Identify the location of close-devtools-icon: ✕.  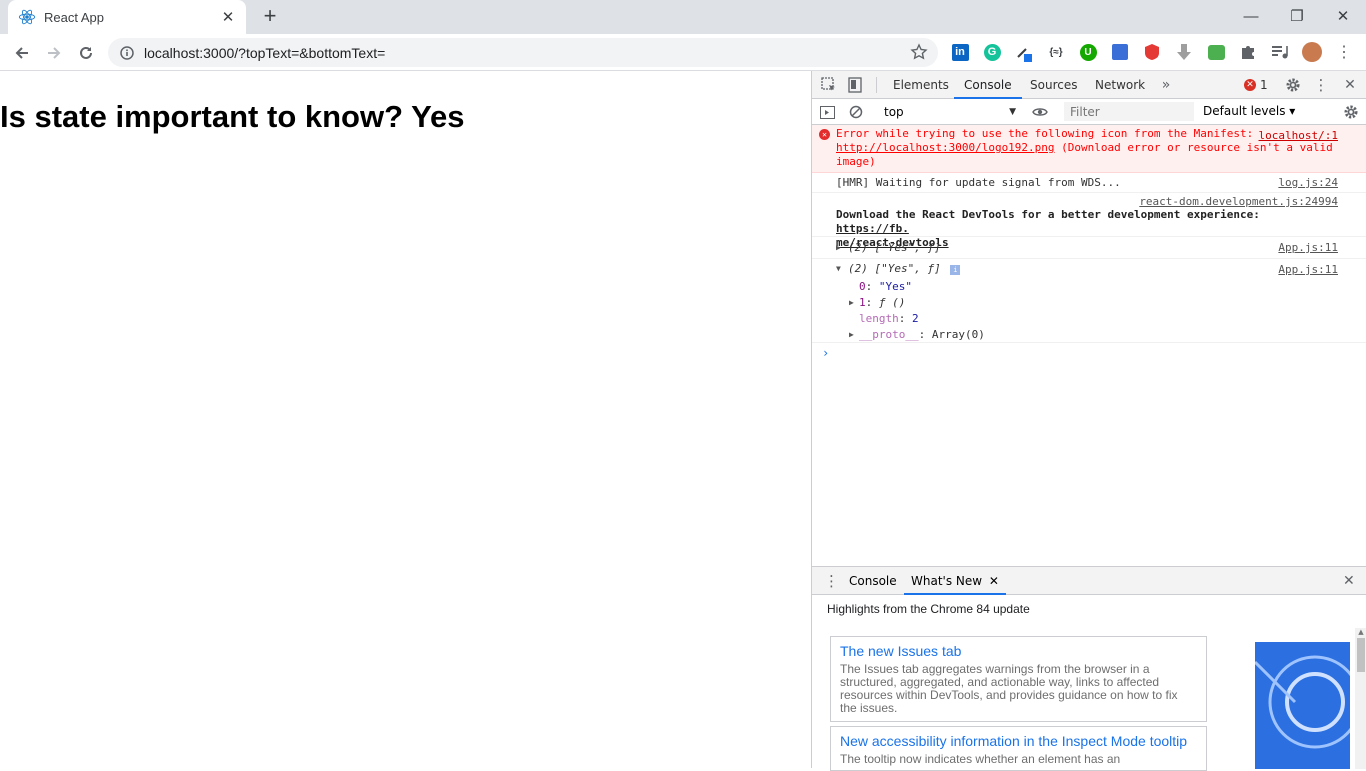
(1350, 85).